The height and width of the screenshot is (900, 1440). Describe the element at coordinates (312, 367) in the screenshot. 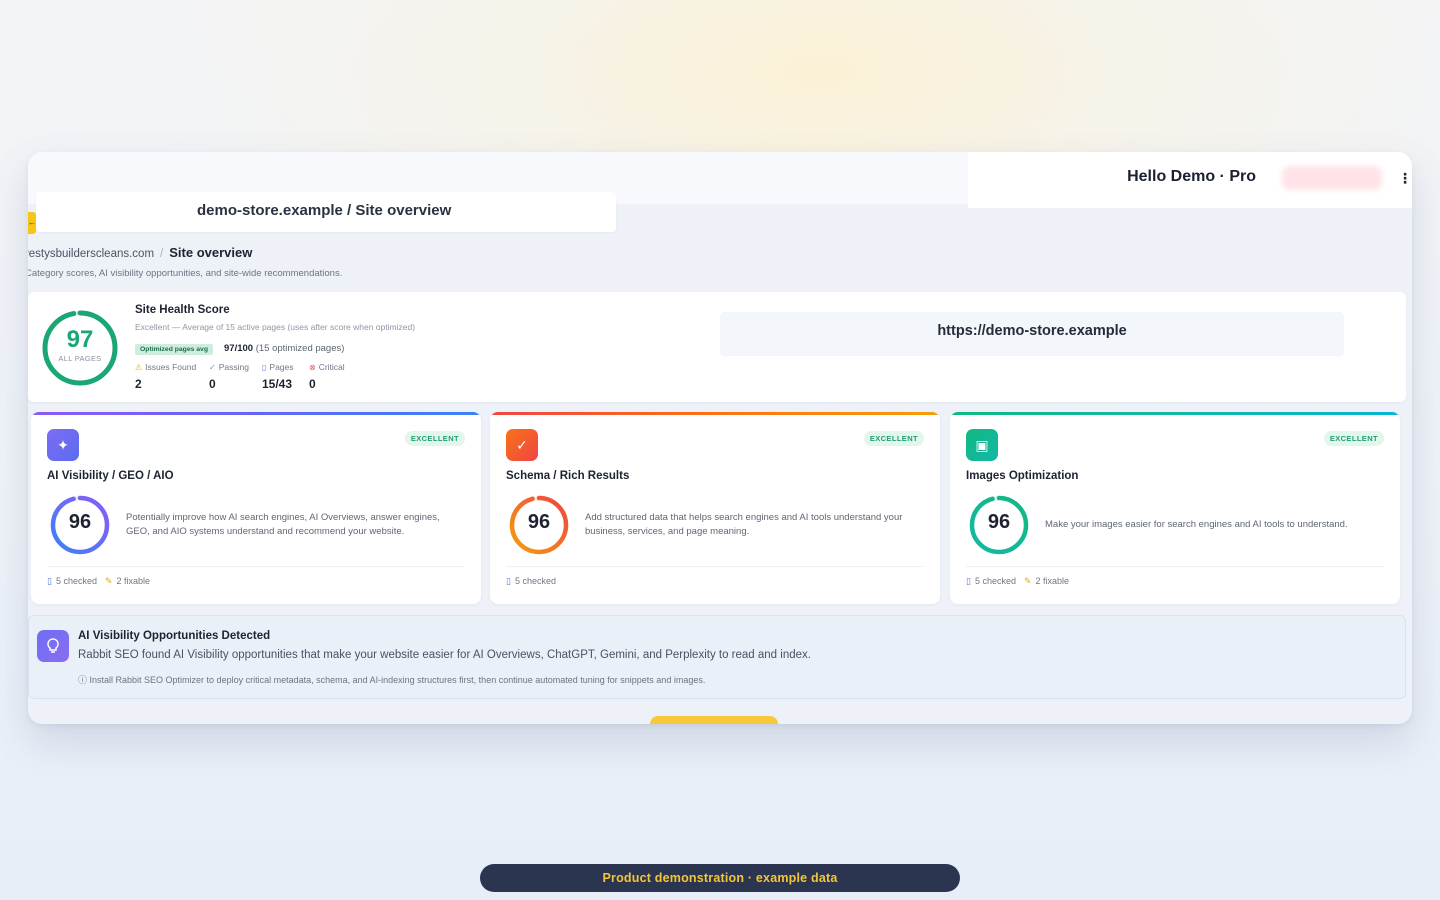

I see `x-circle-icon: ⊗` at that location.